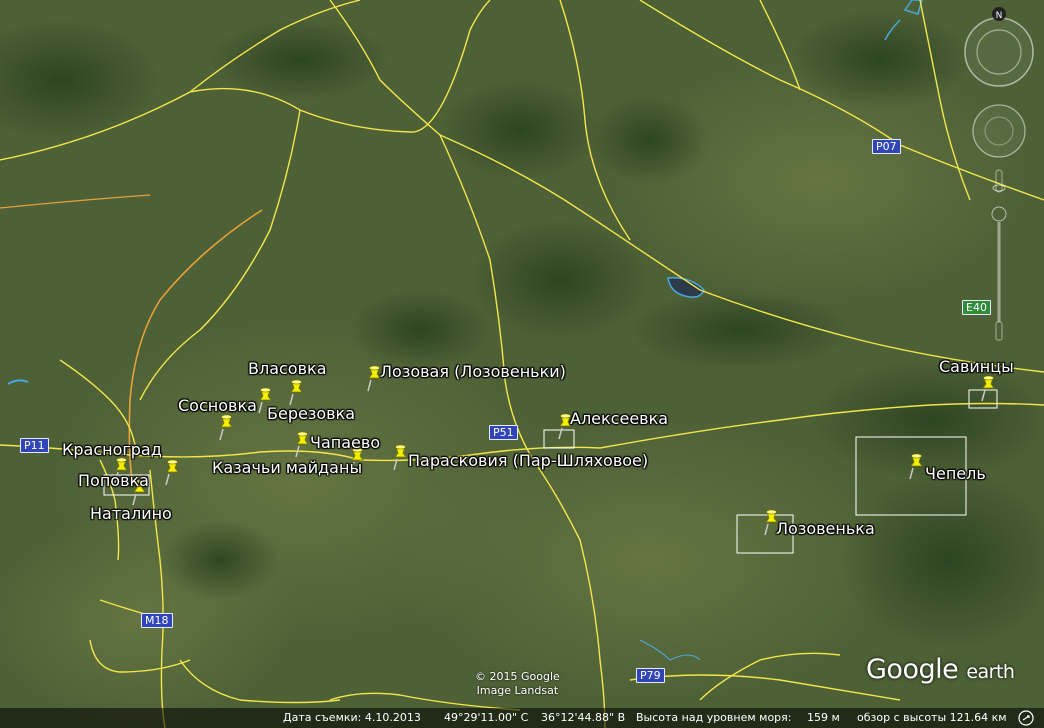 This screenshot has width=1044, height=728. Describe the element at coordinates (311, 413) in the screenshot. I see `place-label-berezovka: Березовка` at that location.